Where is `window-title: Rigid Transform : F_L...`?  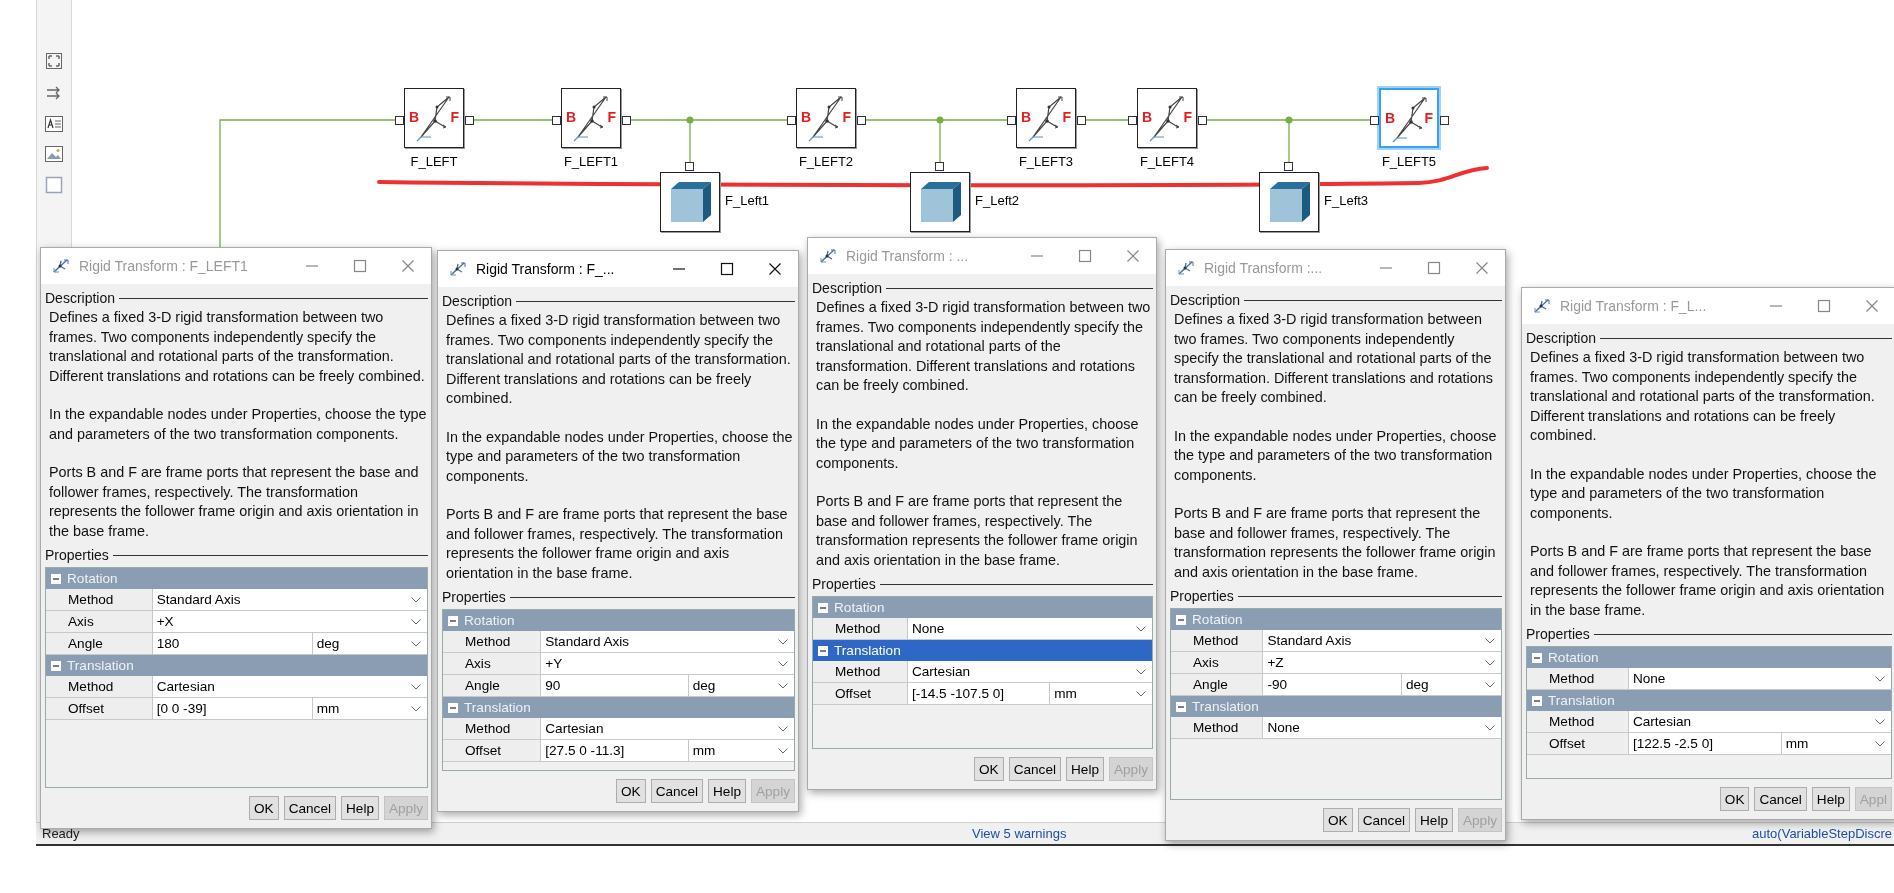
window-title: Rigid Transform : F_L... is located at coordinates (1634, 306).